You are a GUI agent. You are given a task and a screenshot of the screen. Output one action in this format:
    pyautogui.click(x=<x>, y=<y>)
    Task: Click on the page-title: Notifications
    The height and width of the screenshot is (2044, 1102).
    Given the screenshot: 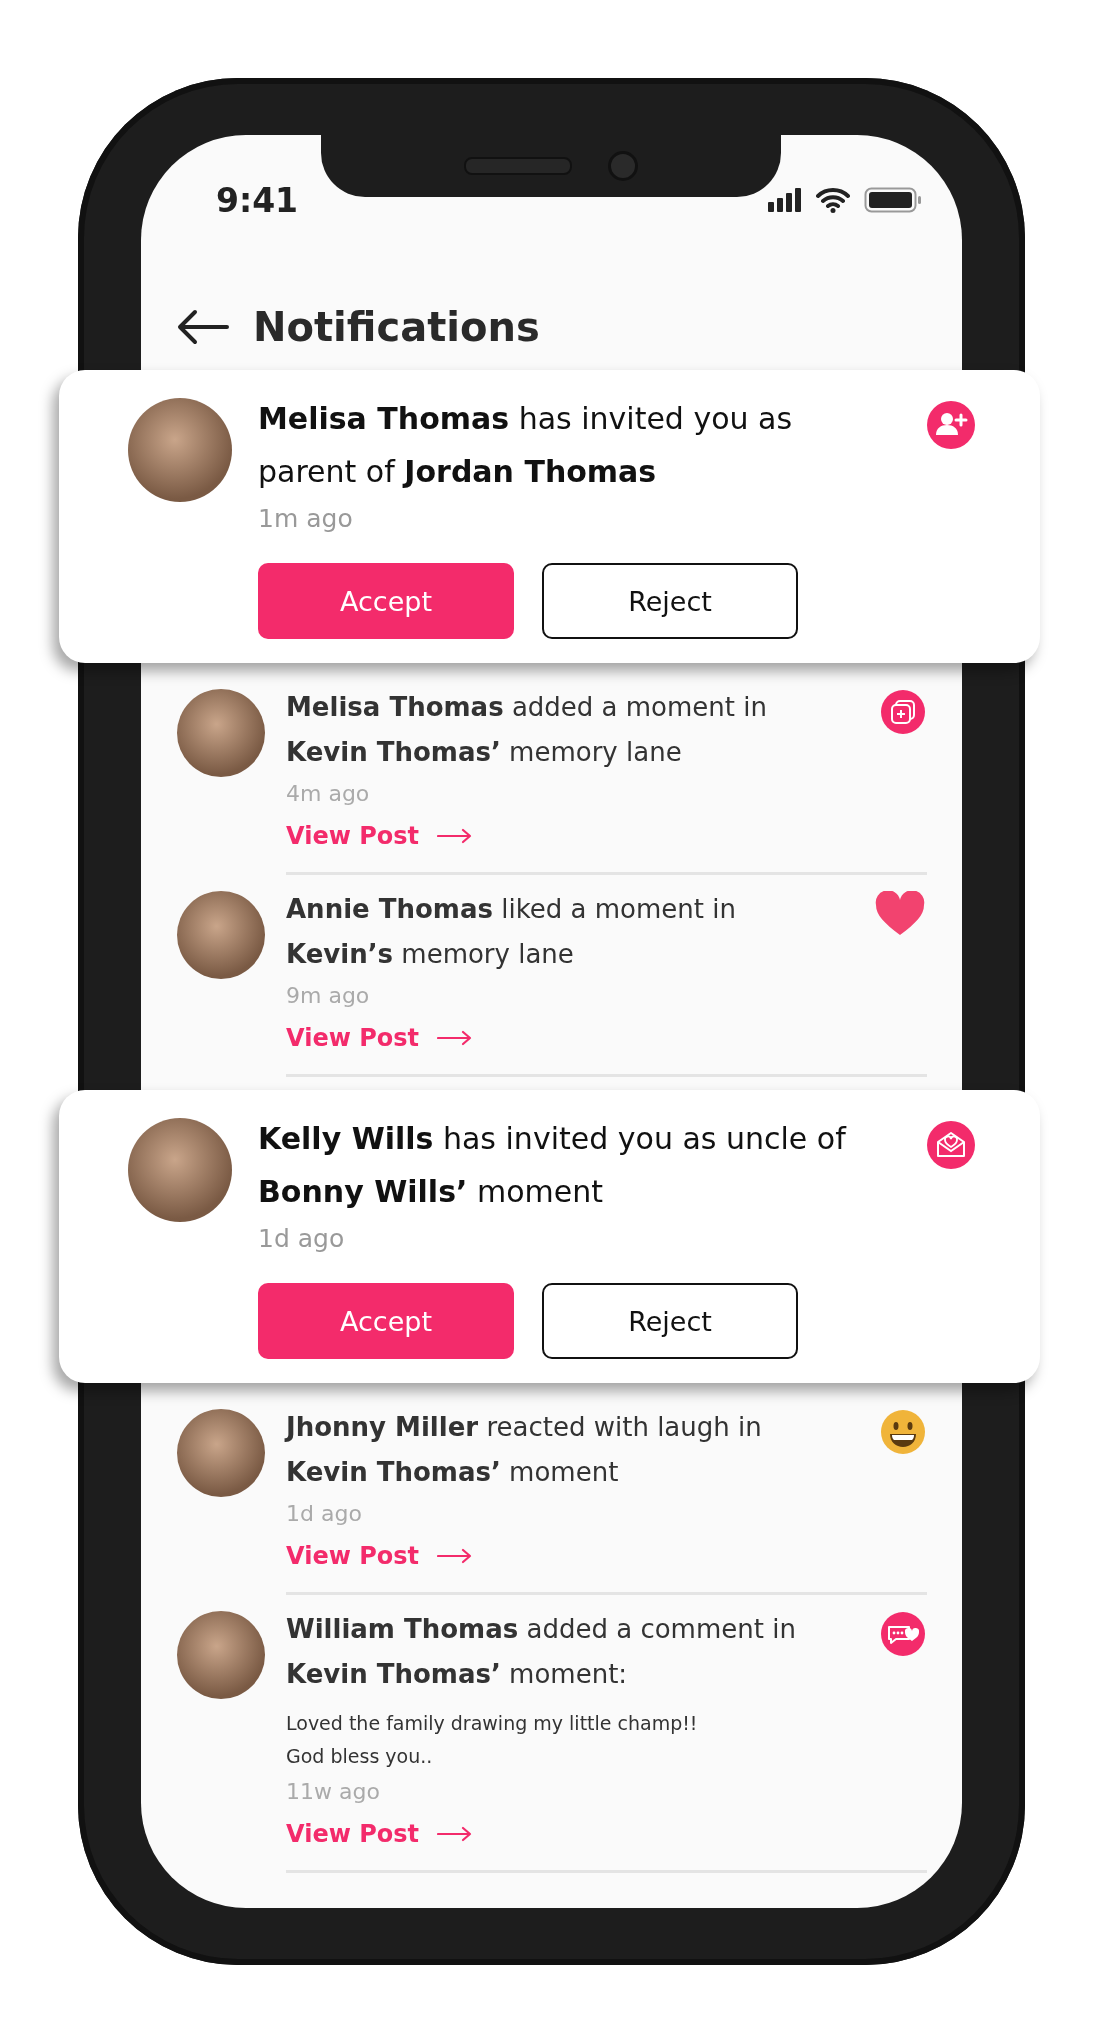 What is the action you would take?
    pyautogui.click(x=396, y=327)
    